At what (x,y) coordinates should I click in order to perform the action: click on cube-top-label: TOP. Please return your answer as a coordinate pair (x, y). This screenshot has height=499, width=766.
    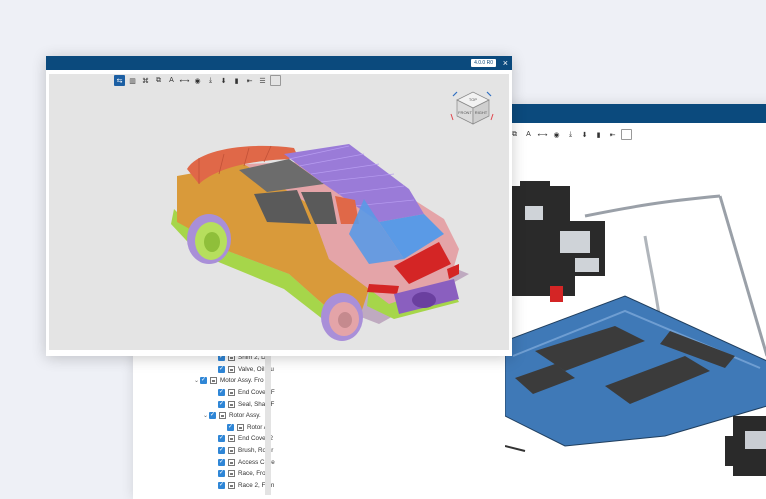
    Looking at the image, I should click on (473, 99).